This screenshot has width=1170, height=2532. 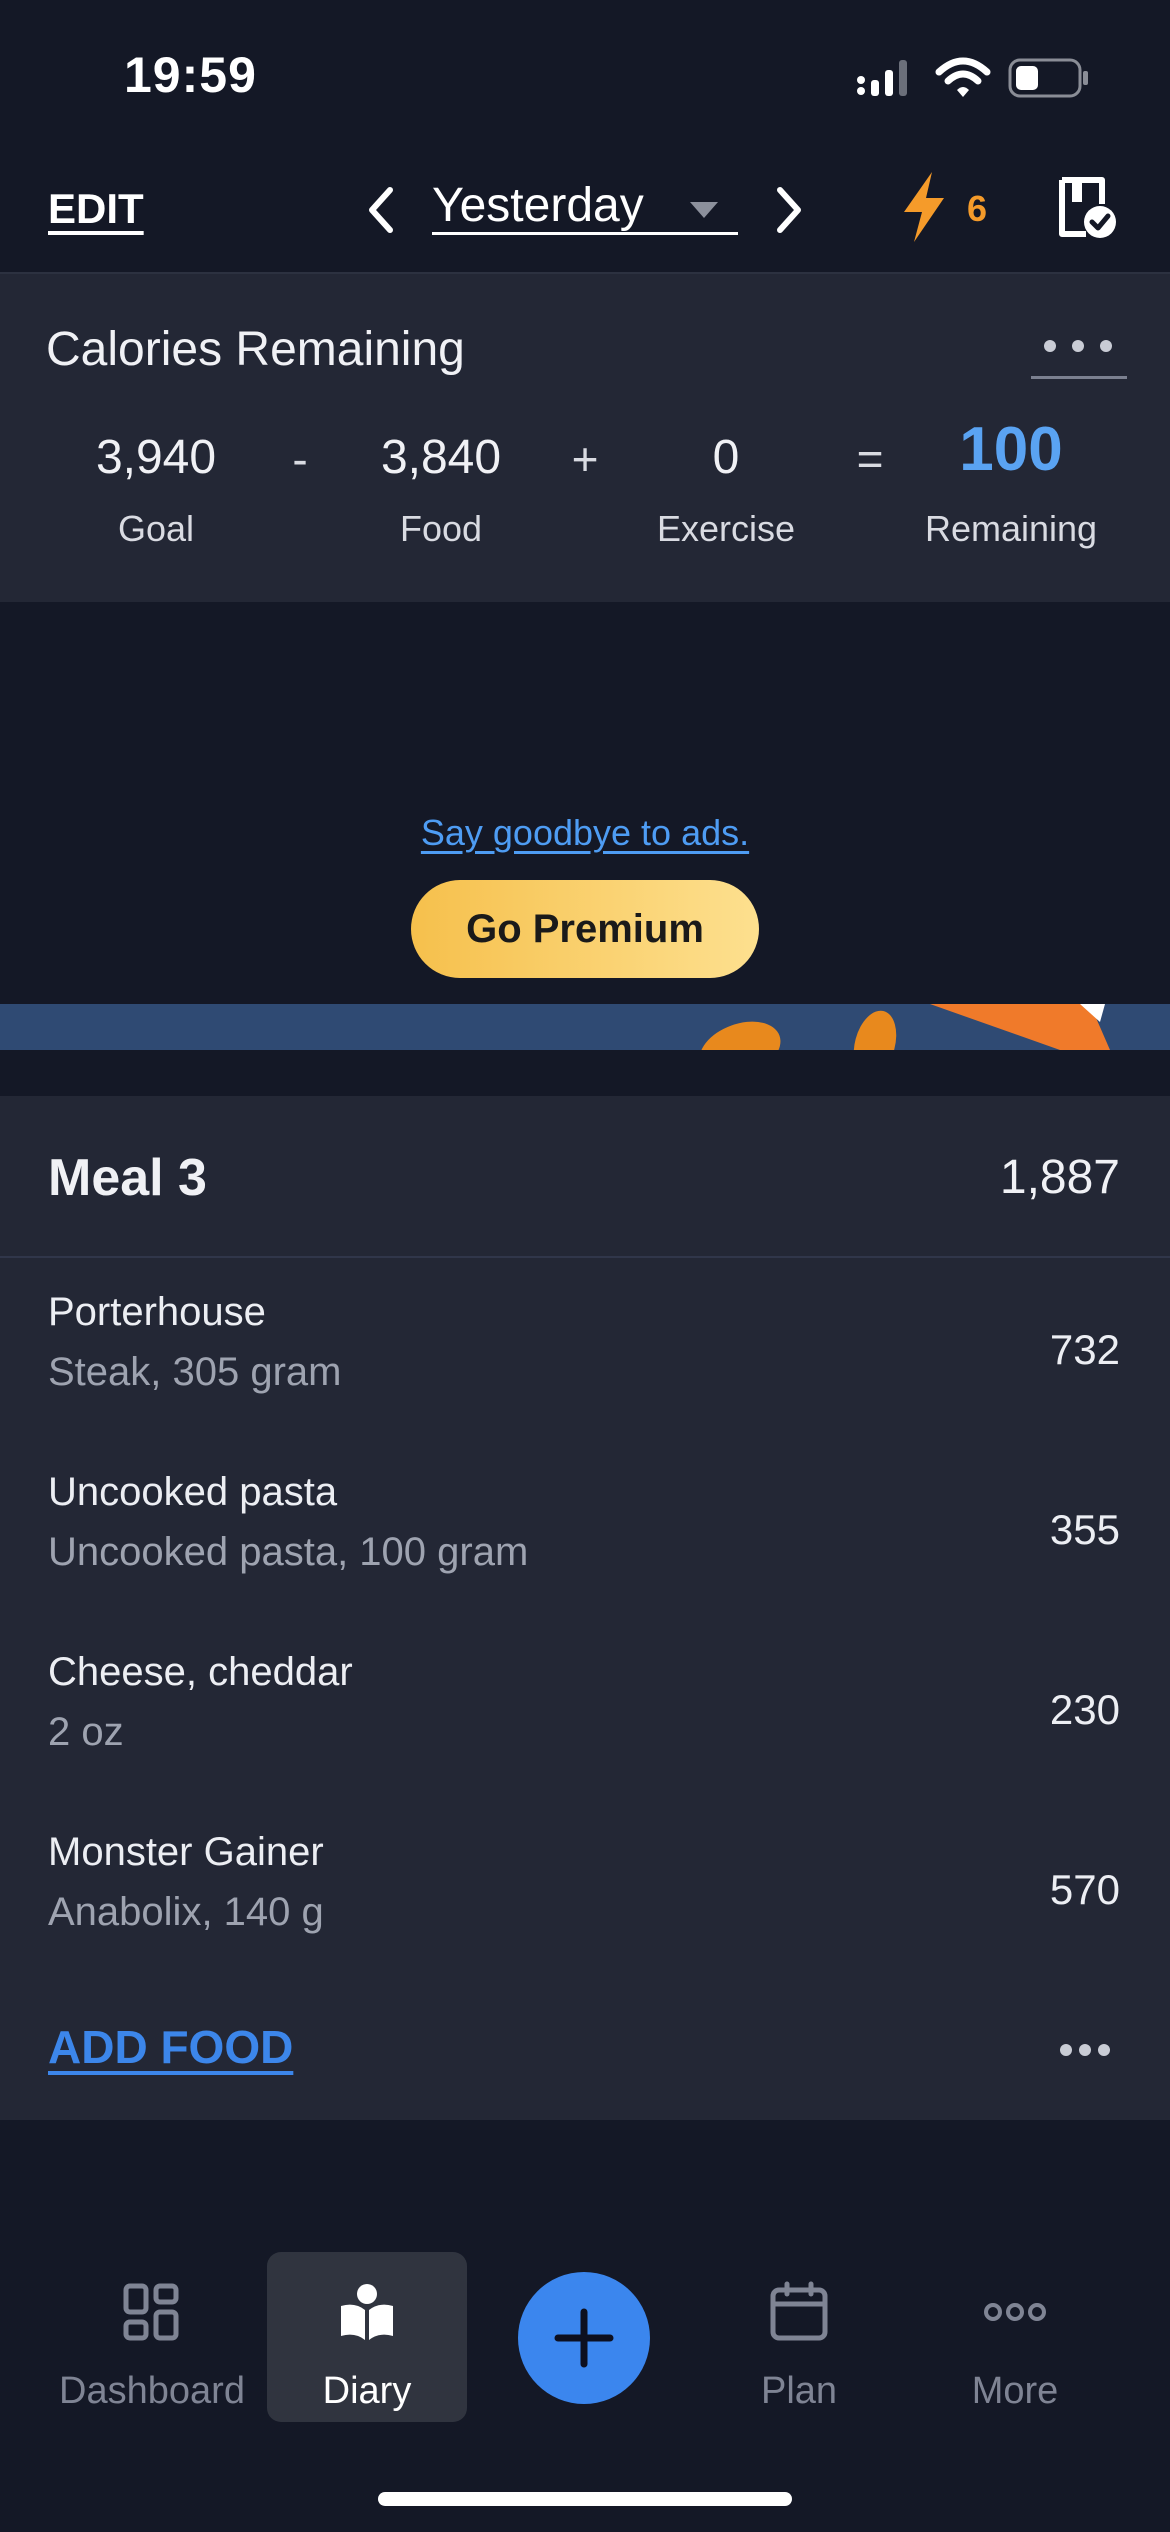 I want to click on minus-operator: -, so click(x=300, y=459).